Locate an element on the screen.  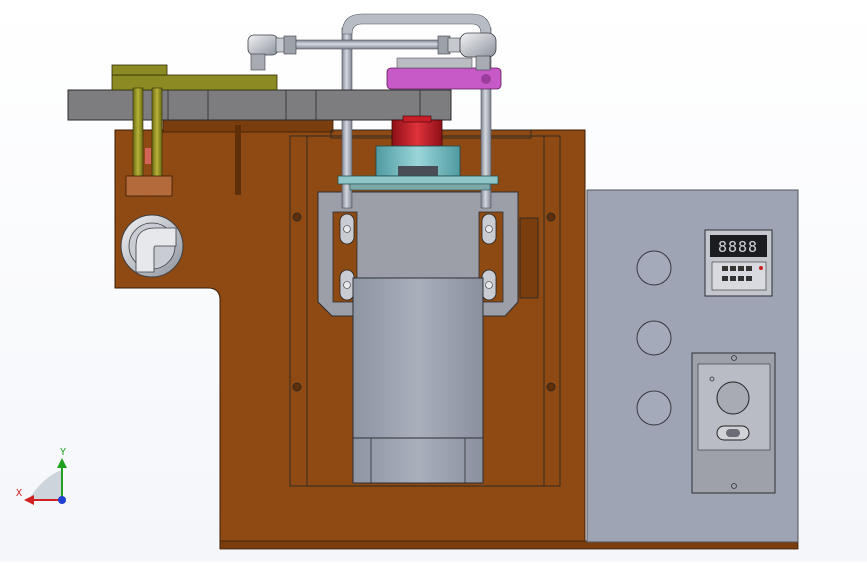
x-axis-label: X is located at coordinates (19, 493).